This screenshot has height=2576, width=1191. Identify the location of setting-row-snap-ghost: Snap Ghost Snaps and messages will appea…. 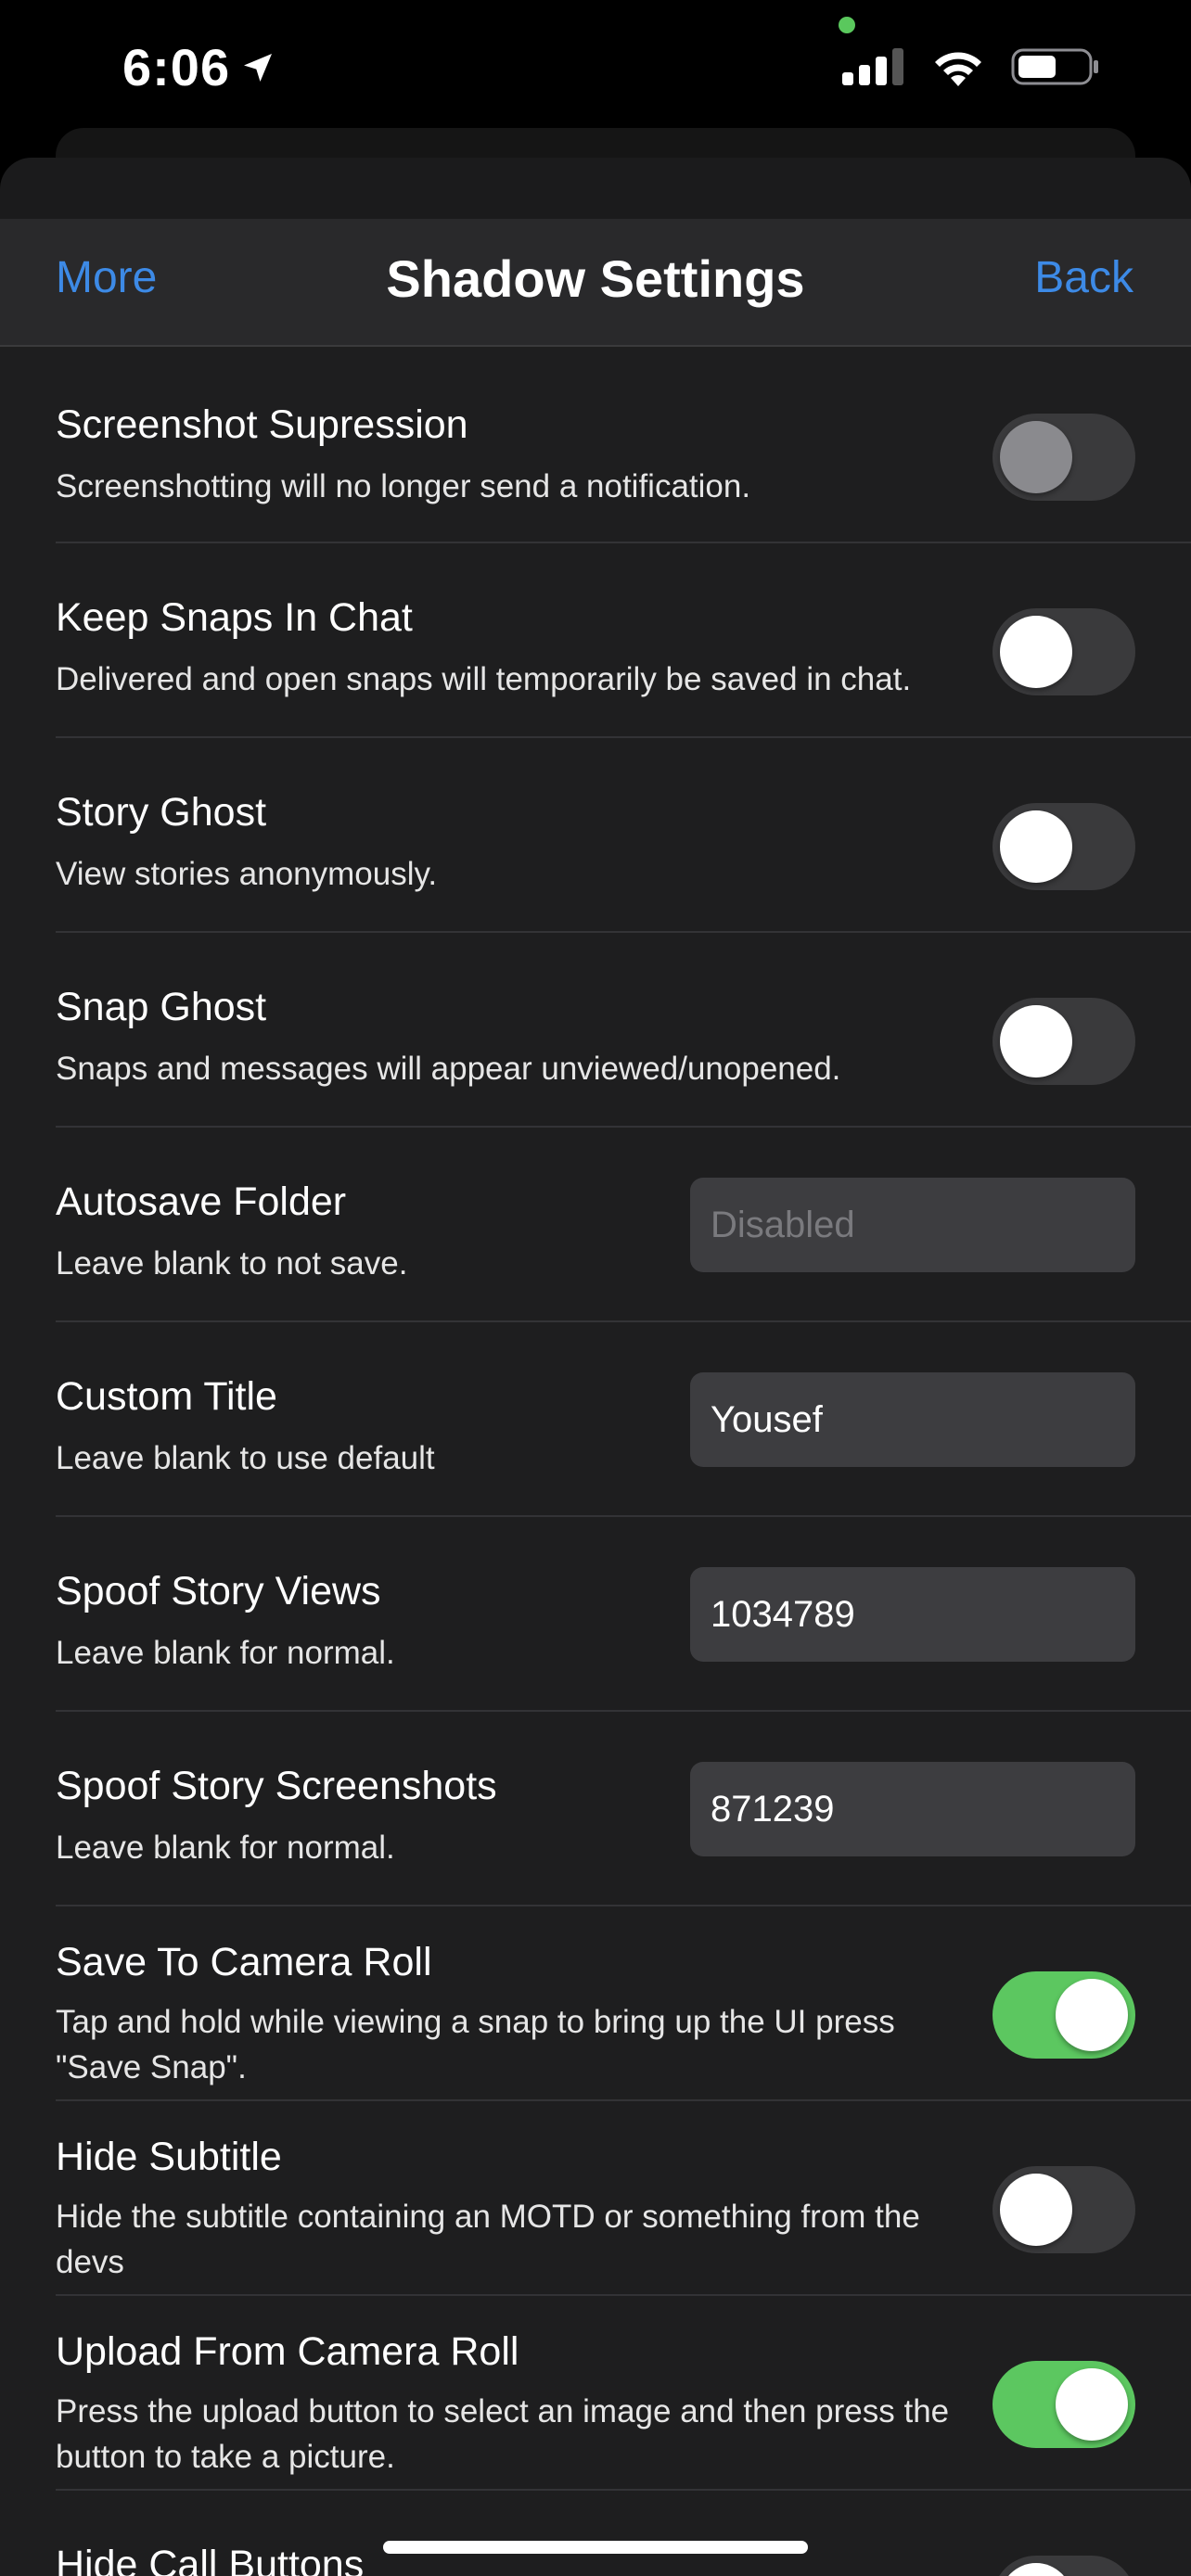
(623, 1030).